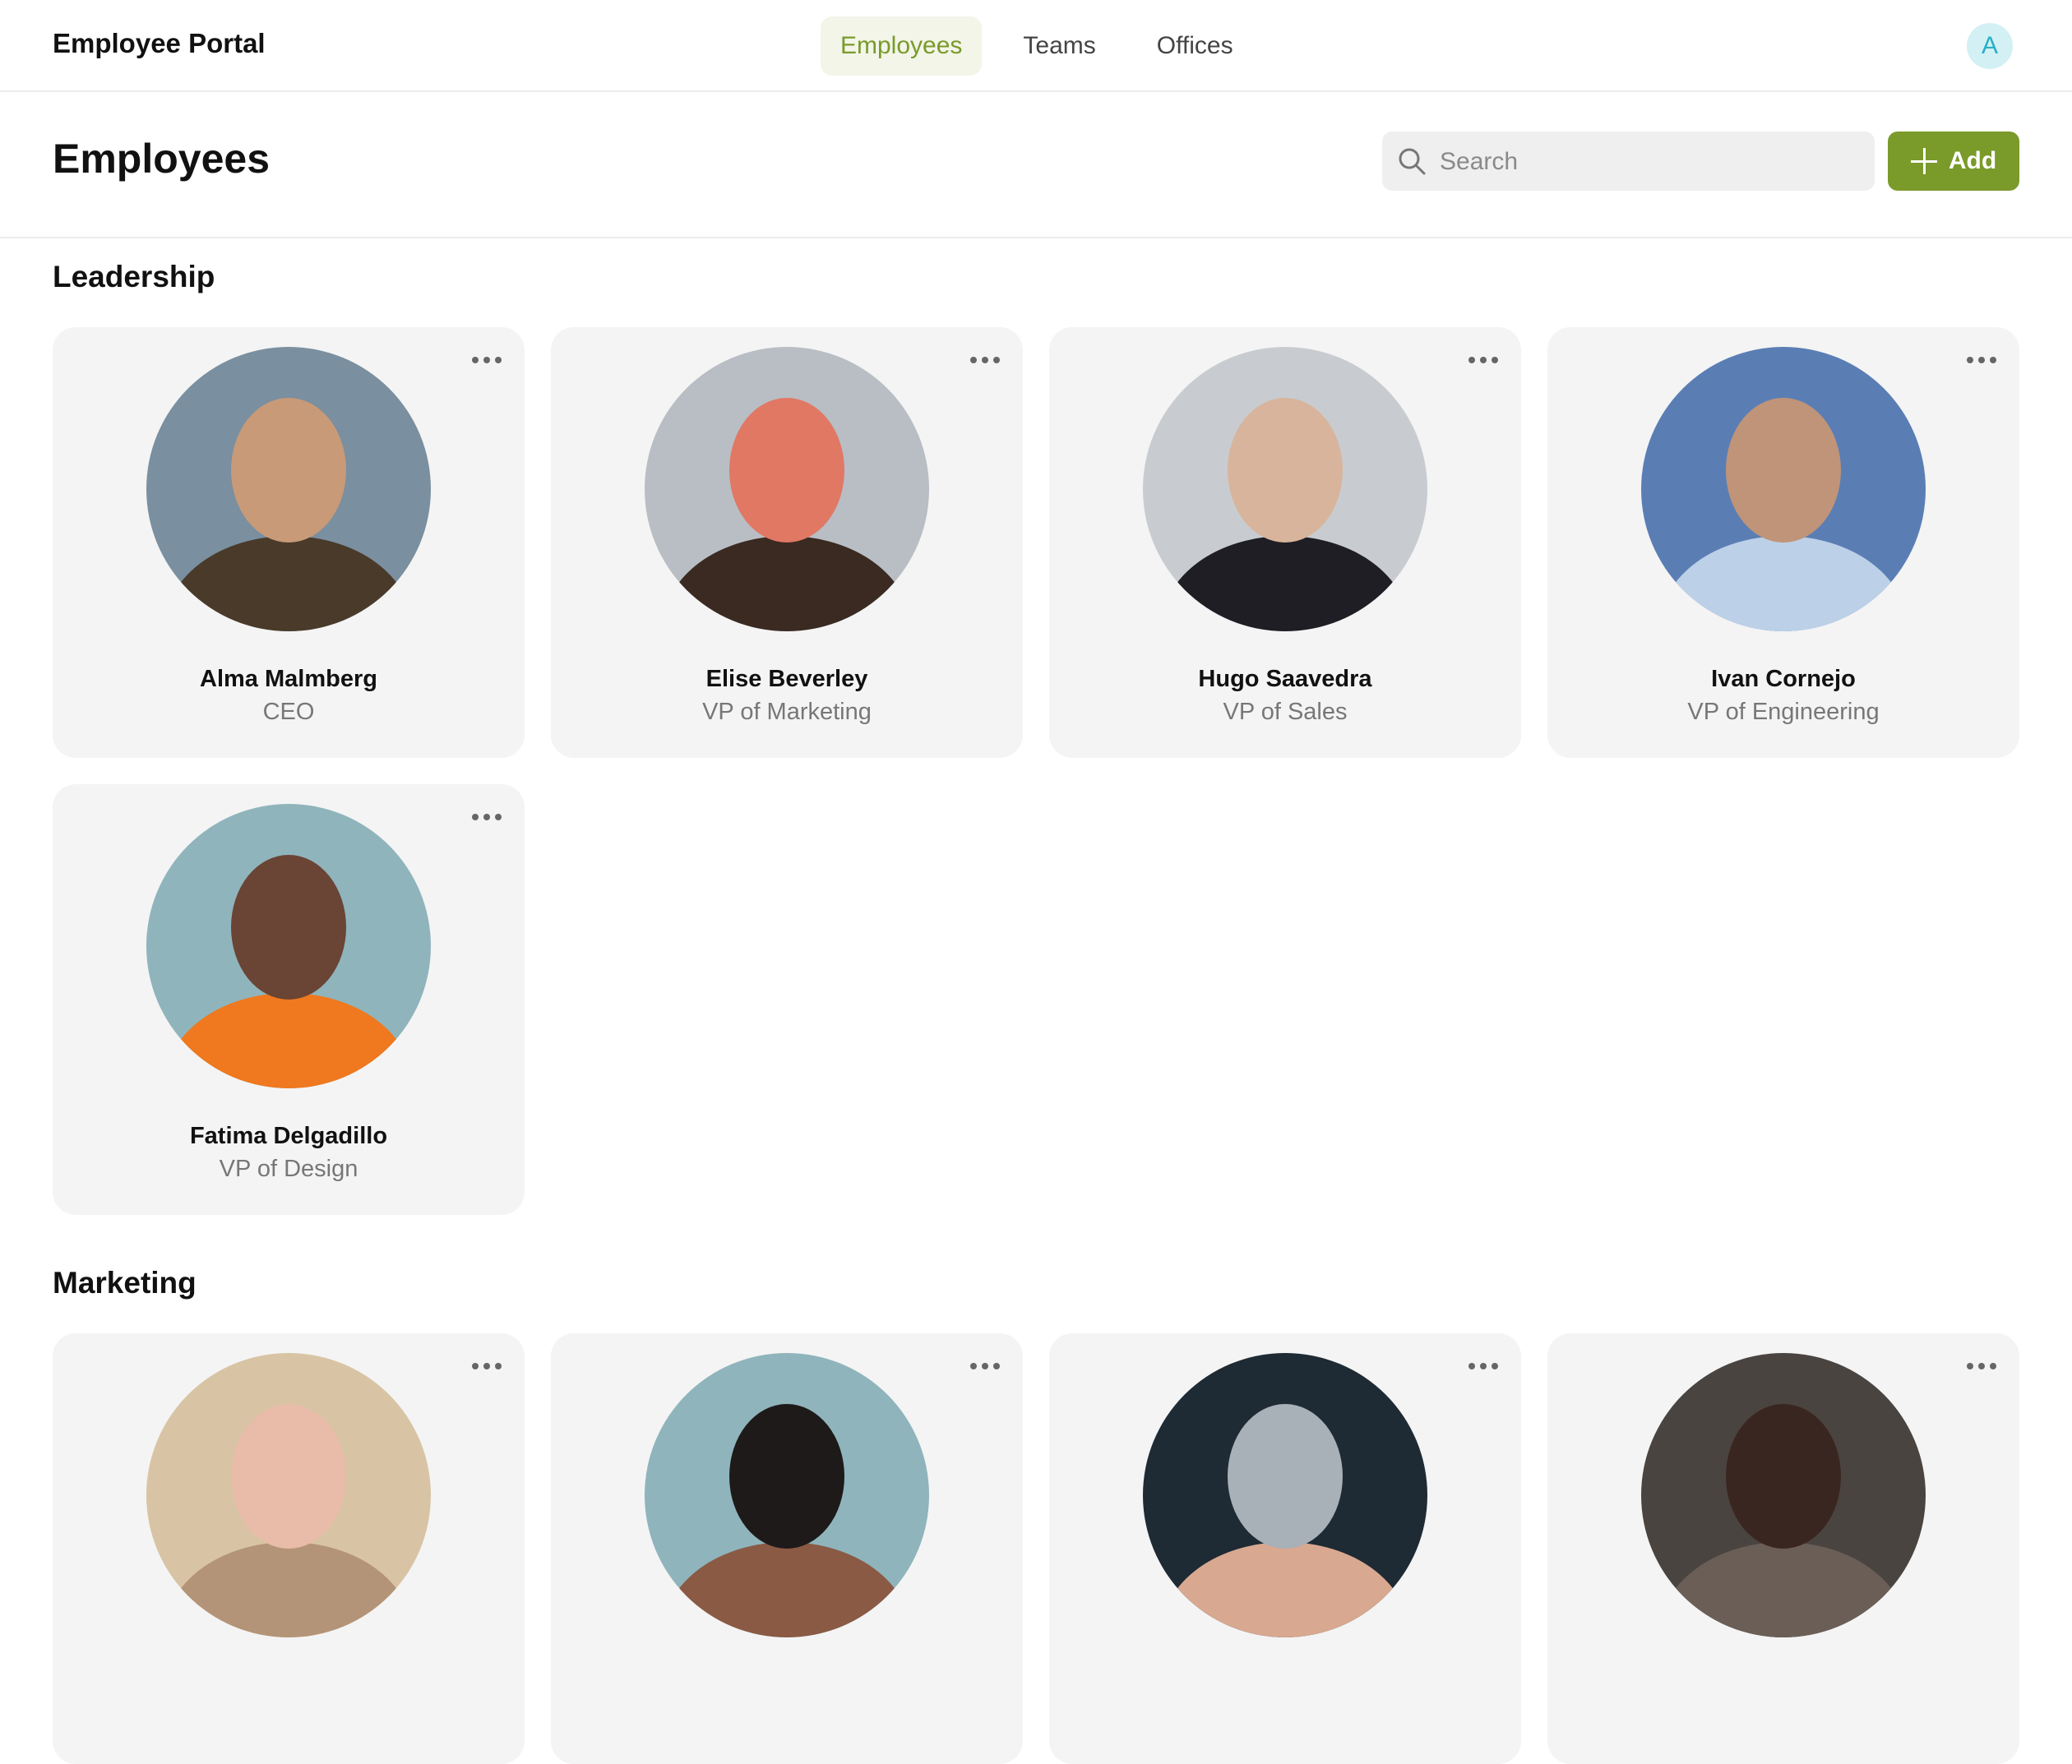  Describe the element at coordinates (1285, 712) in the screenshot. I see `employee-role: VP of Sales` at that location.